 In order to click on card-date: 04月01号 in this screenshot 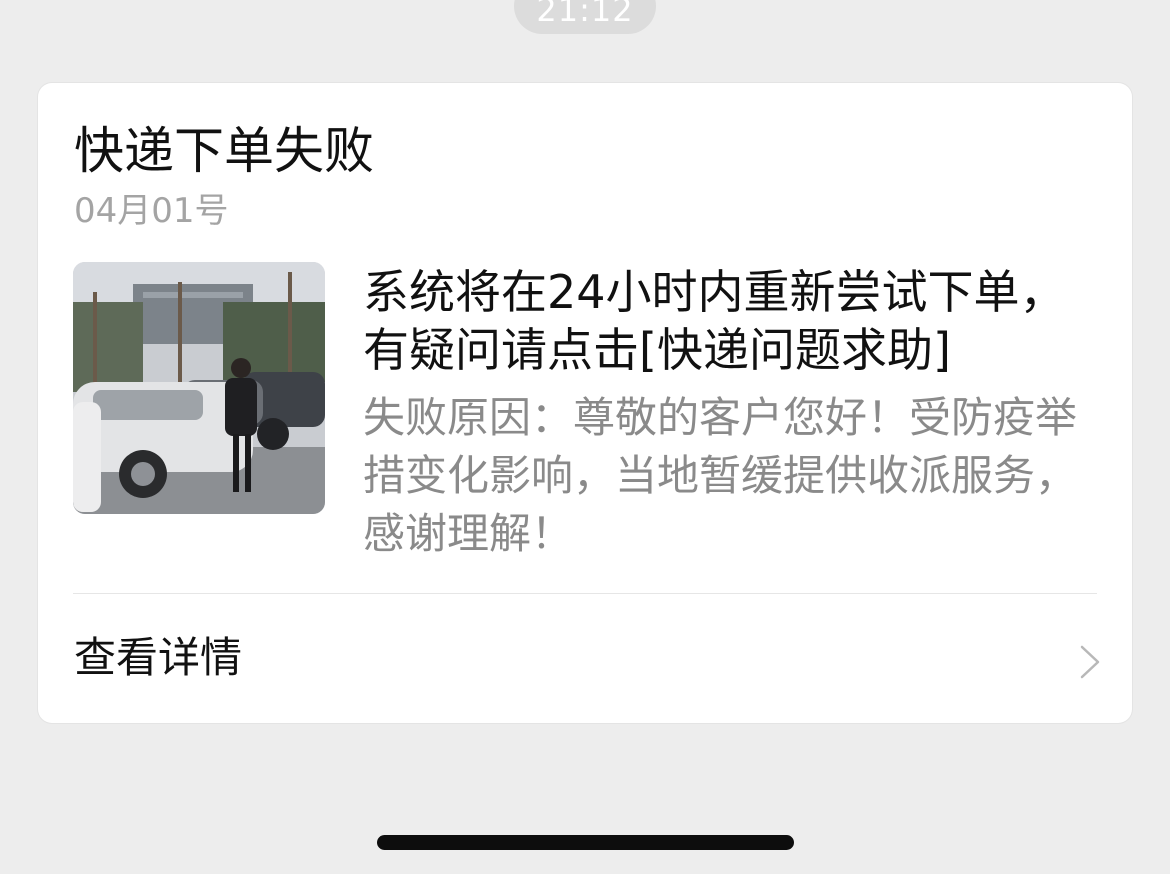, I will do `click(151, 211)`.